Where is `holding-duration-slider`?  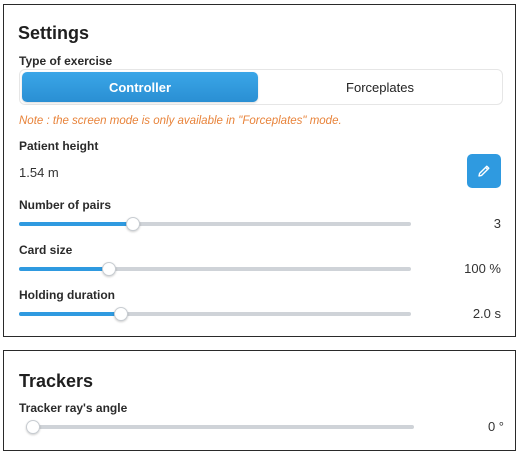
holding-duration-slider is located at coordinates (215, 314).